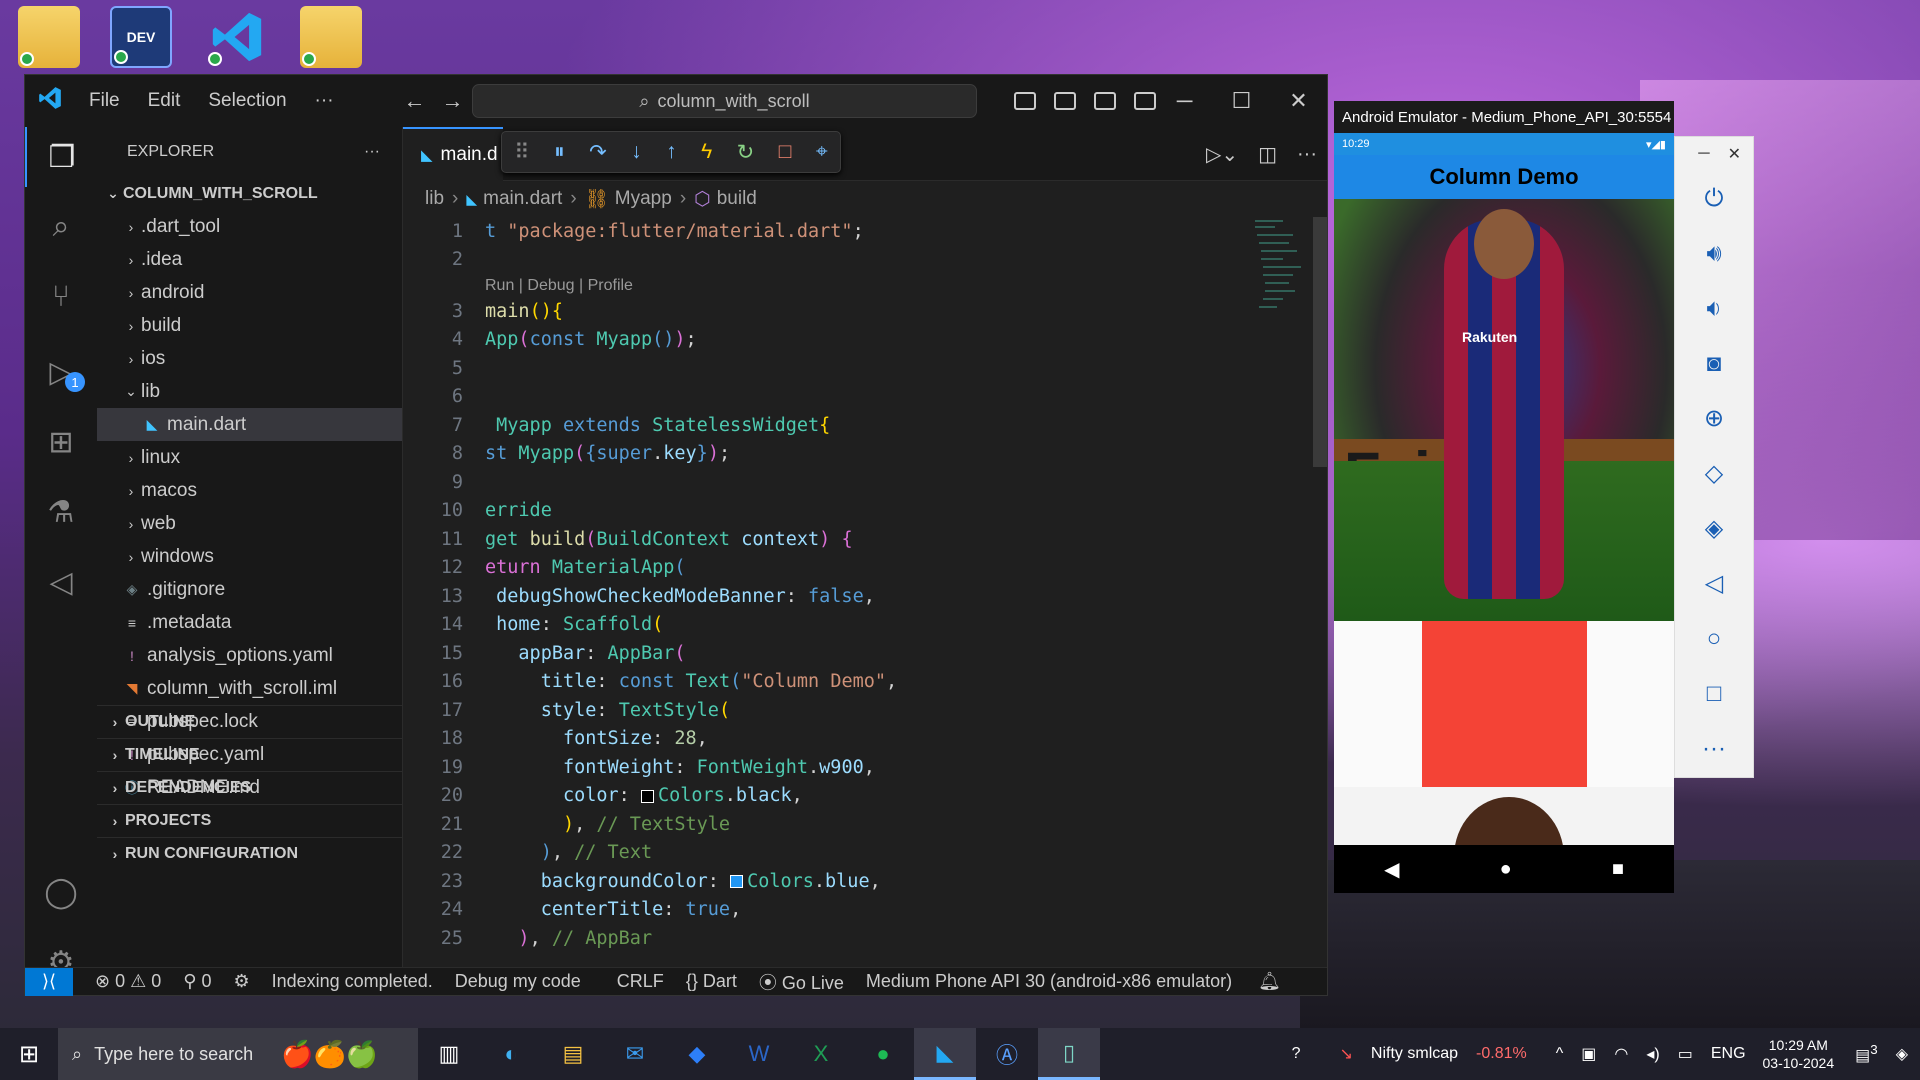 The height and width of the screenshot is (1080, 1920). What do you see at coordinates (845, 311) in the screenshot?
I see `code-line: 3 main(){` at bounding box center [845, 311].